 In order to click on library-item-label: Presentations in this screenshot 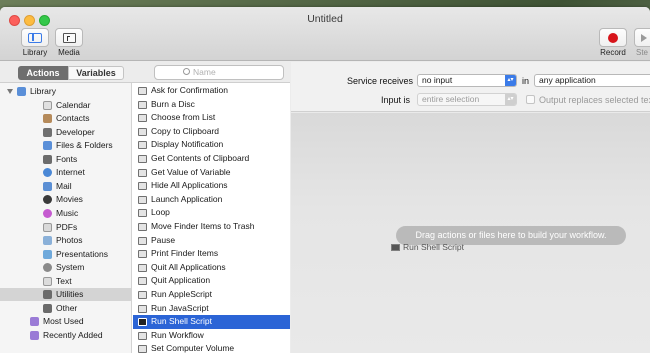, I will do `click(82, 253)`.